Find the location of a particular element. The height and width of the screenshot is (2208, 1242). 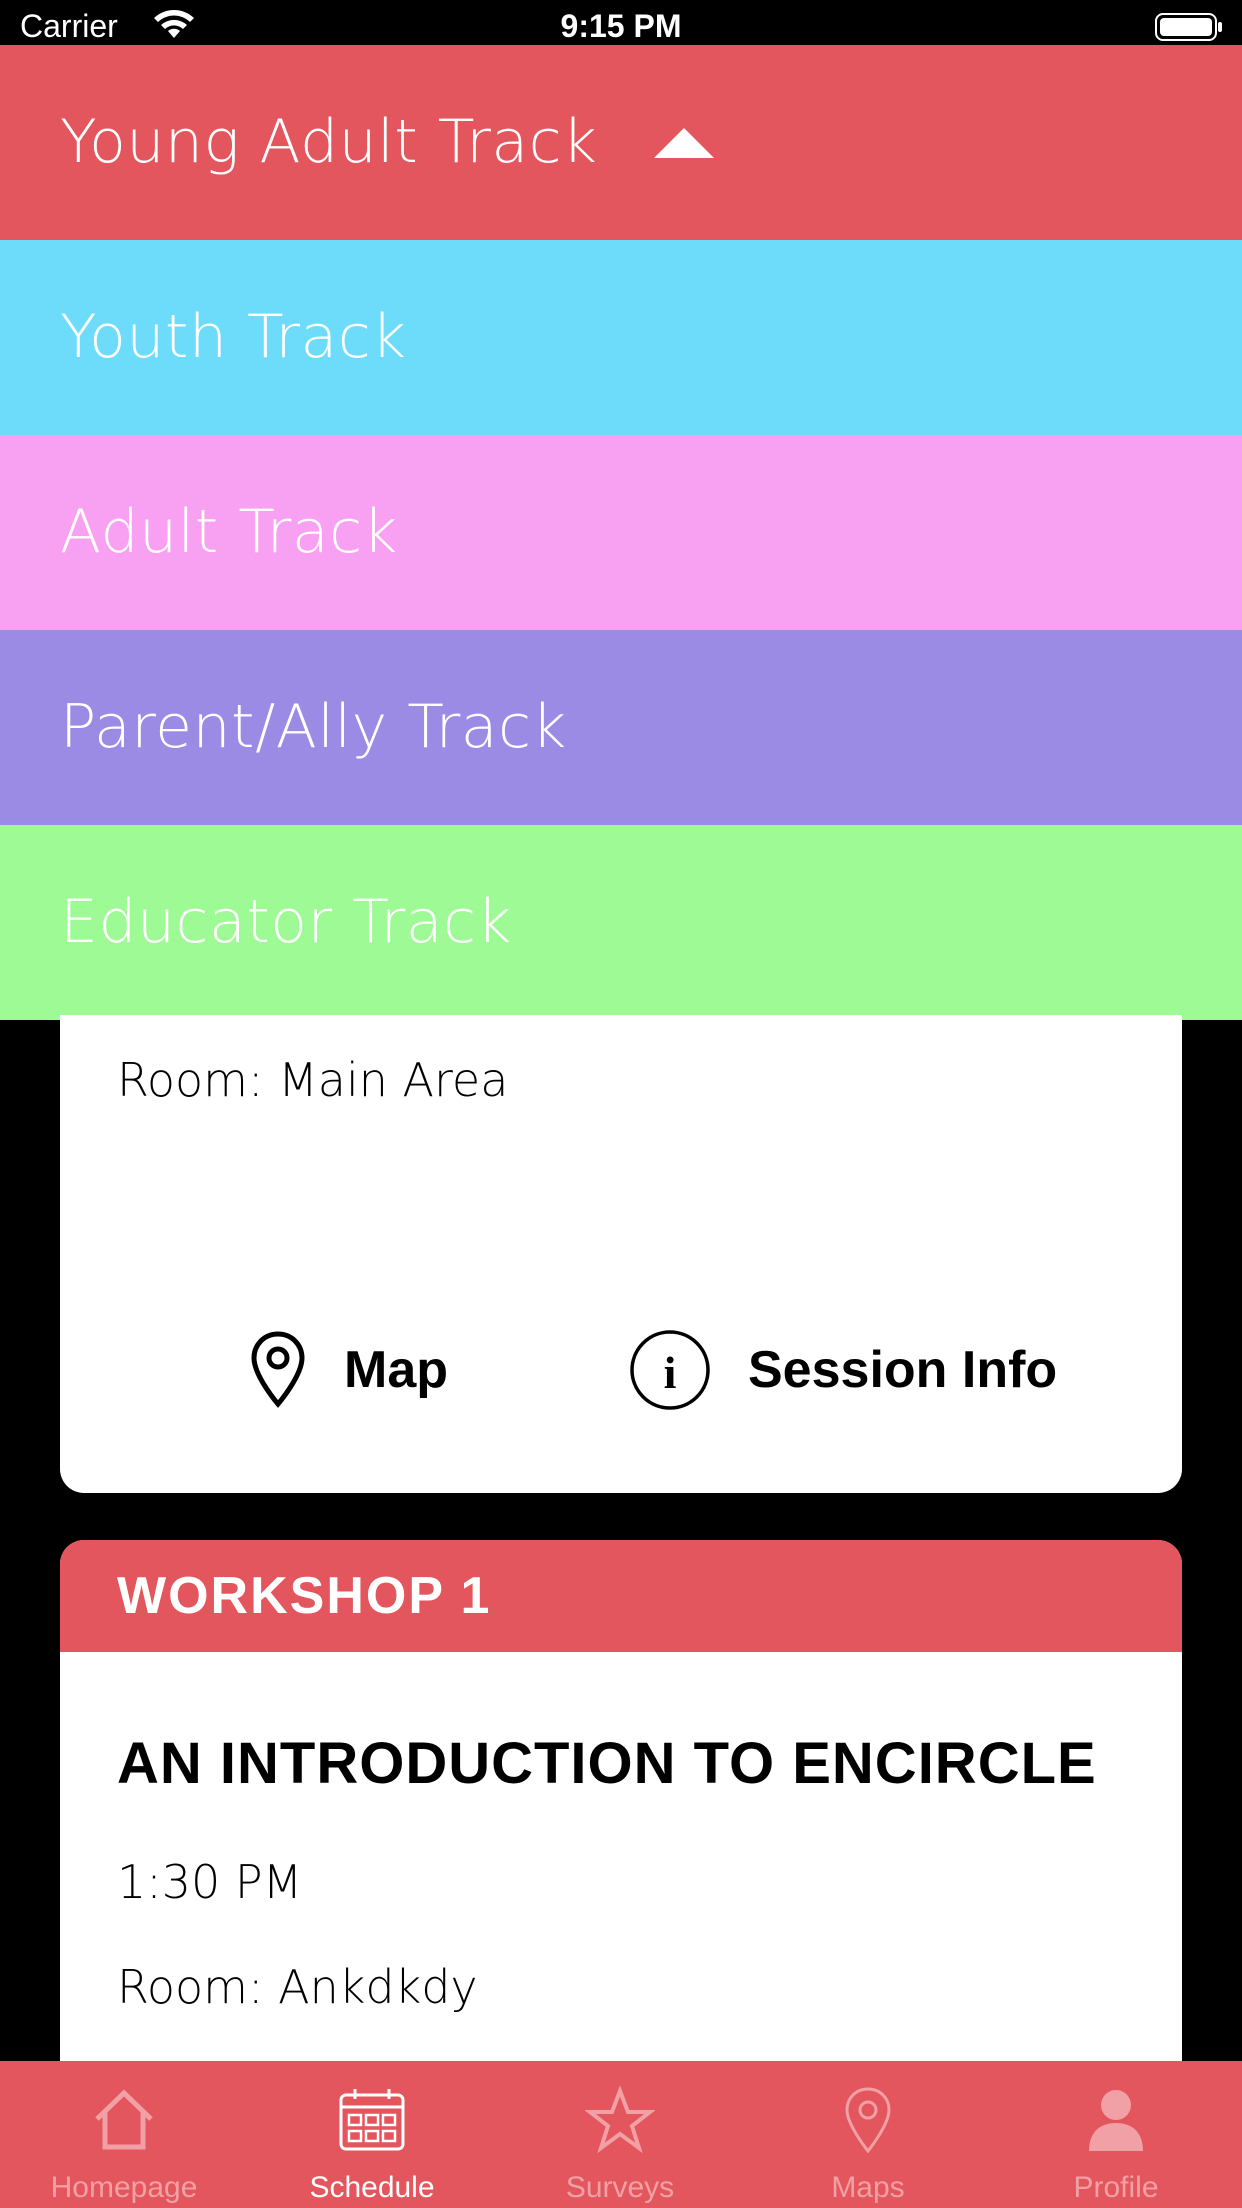

svg-text: i is located at coordinates (670, 1372).